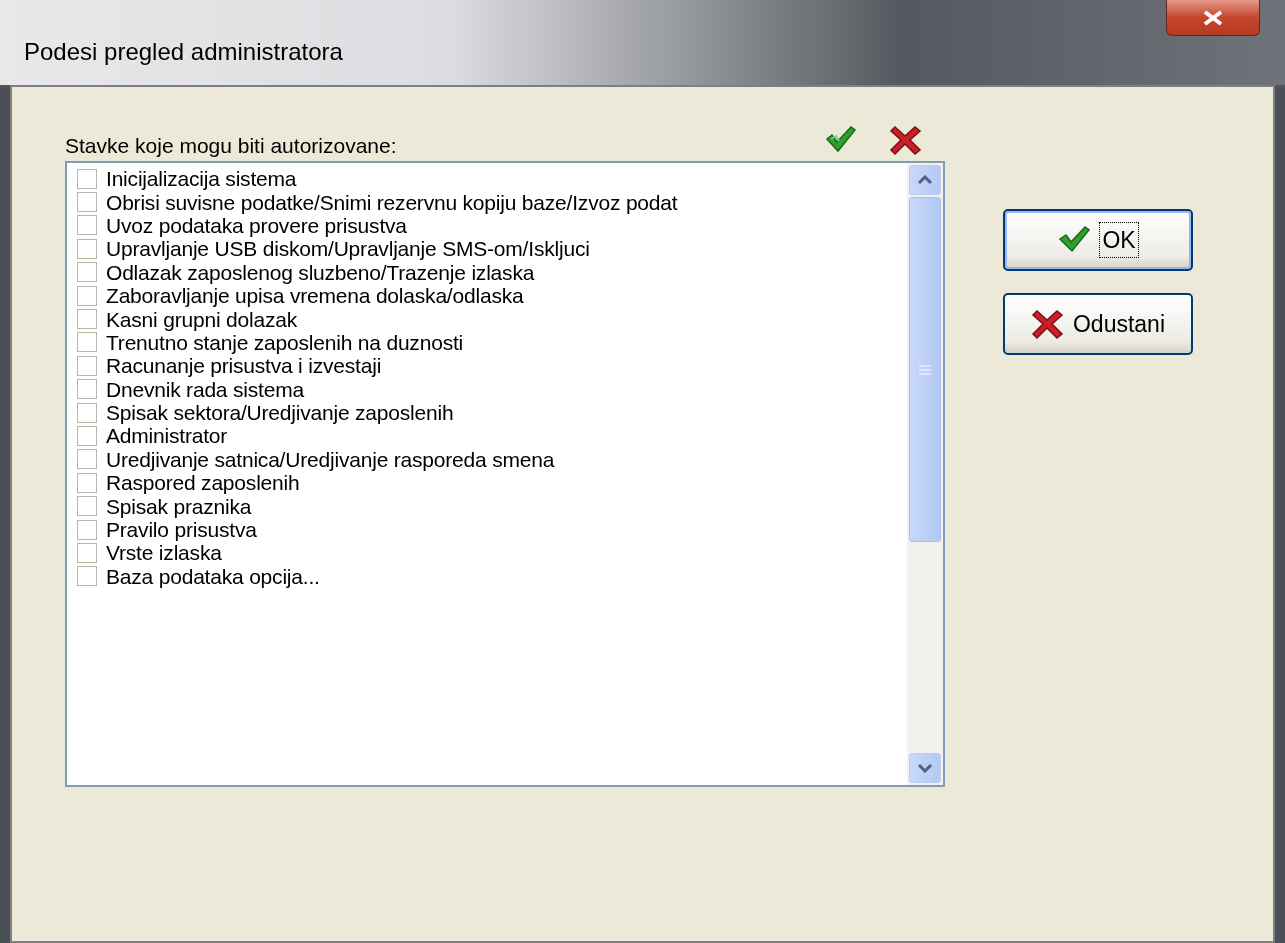  I want to click on window-title: Podesi pregled administratora, so click(183, 52).